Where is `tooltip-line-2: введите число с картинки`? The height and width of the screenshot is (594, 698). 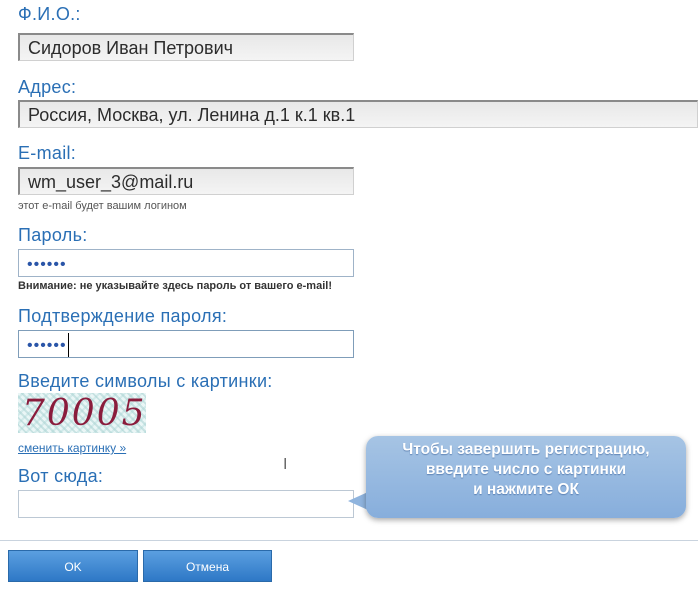
tooltip-line-2: введите число с картинки is located at coordinates (526, 469).